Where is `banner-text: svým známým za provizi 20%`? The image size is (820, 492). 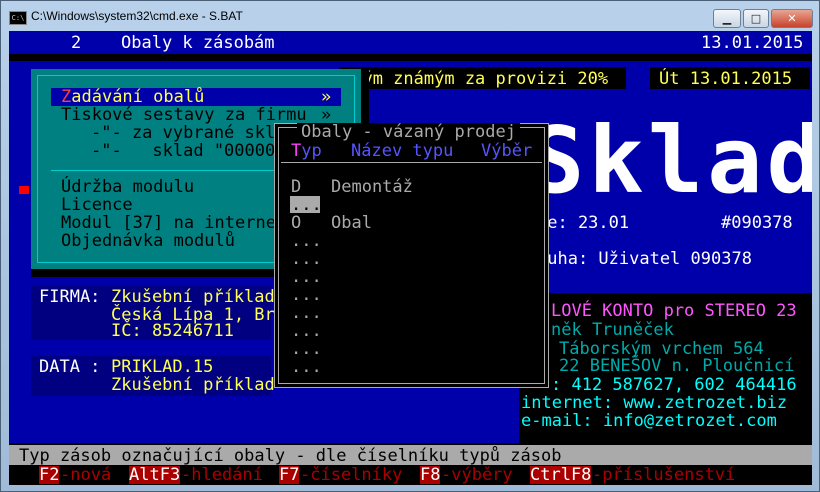 banner-text: svým známým za provizi 20% is located at coordinates (475, 79).